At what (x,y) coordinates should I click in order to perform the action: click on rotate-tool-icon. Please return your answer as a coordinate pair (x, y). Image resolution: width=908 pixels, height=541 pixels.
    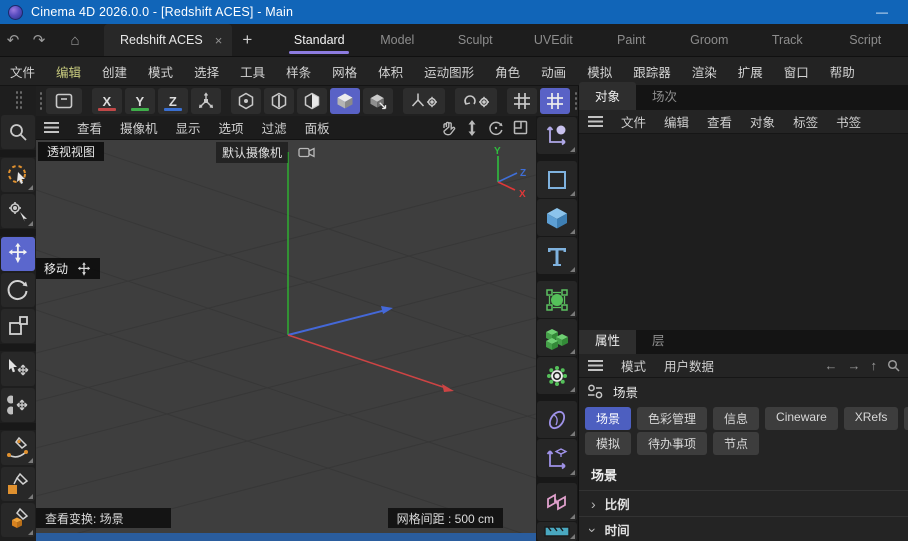
    Looking at the image, I should click on (18, 290).